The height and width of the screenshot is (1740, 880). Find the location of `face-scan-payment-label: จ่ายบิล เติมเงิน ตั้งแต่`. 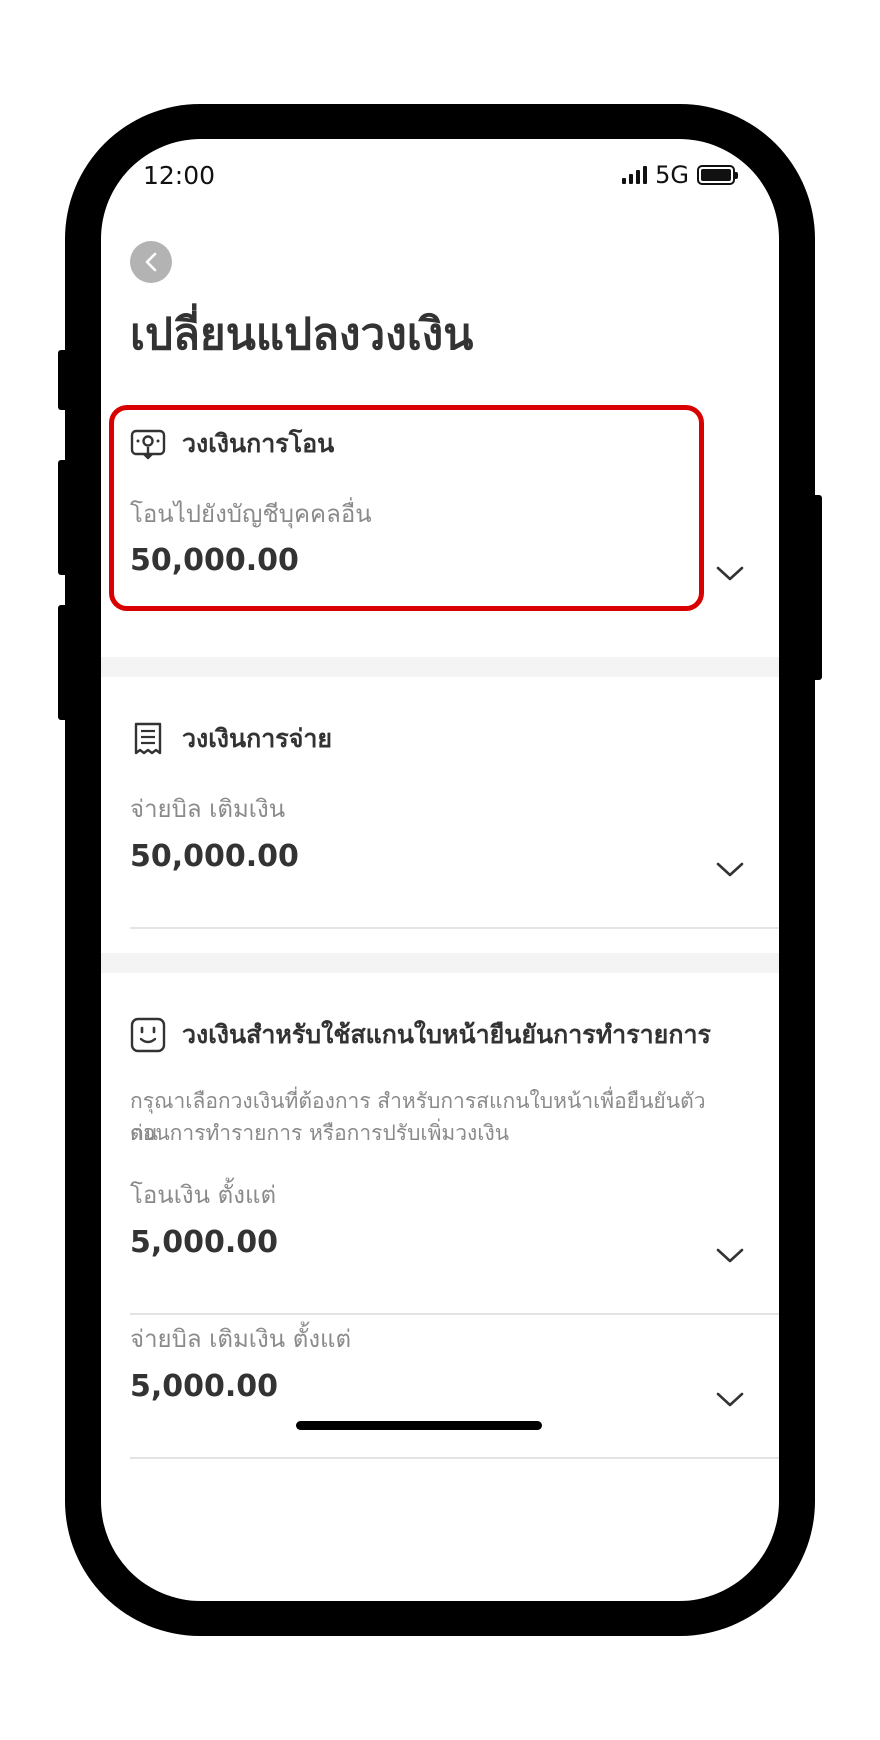

face-scan-payment-label: จ่ายบิล เติมเงิน ตั้งแต่ is located at coordinates (241, 1339).